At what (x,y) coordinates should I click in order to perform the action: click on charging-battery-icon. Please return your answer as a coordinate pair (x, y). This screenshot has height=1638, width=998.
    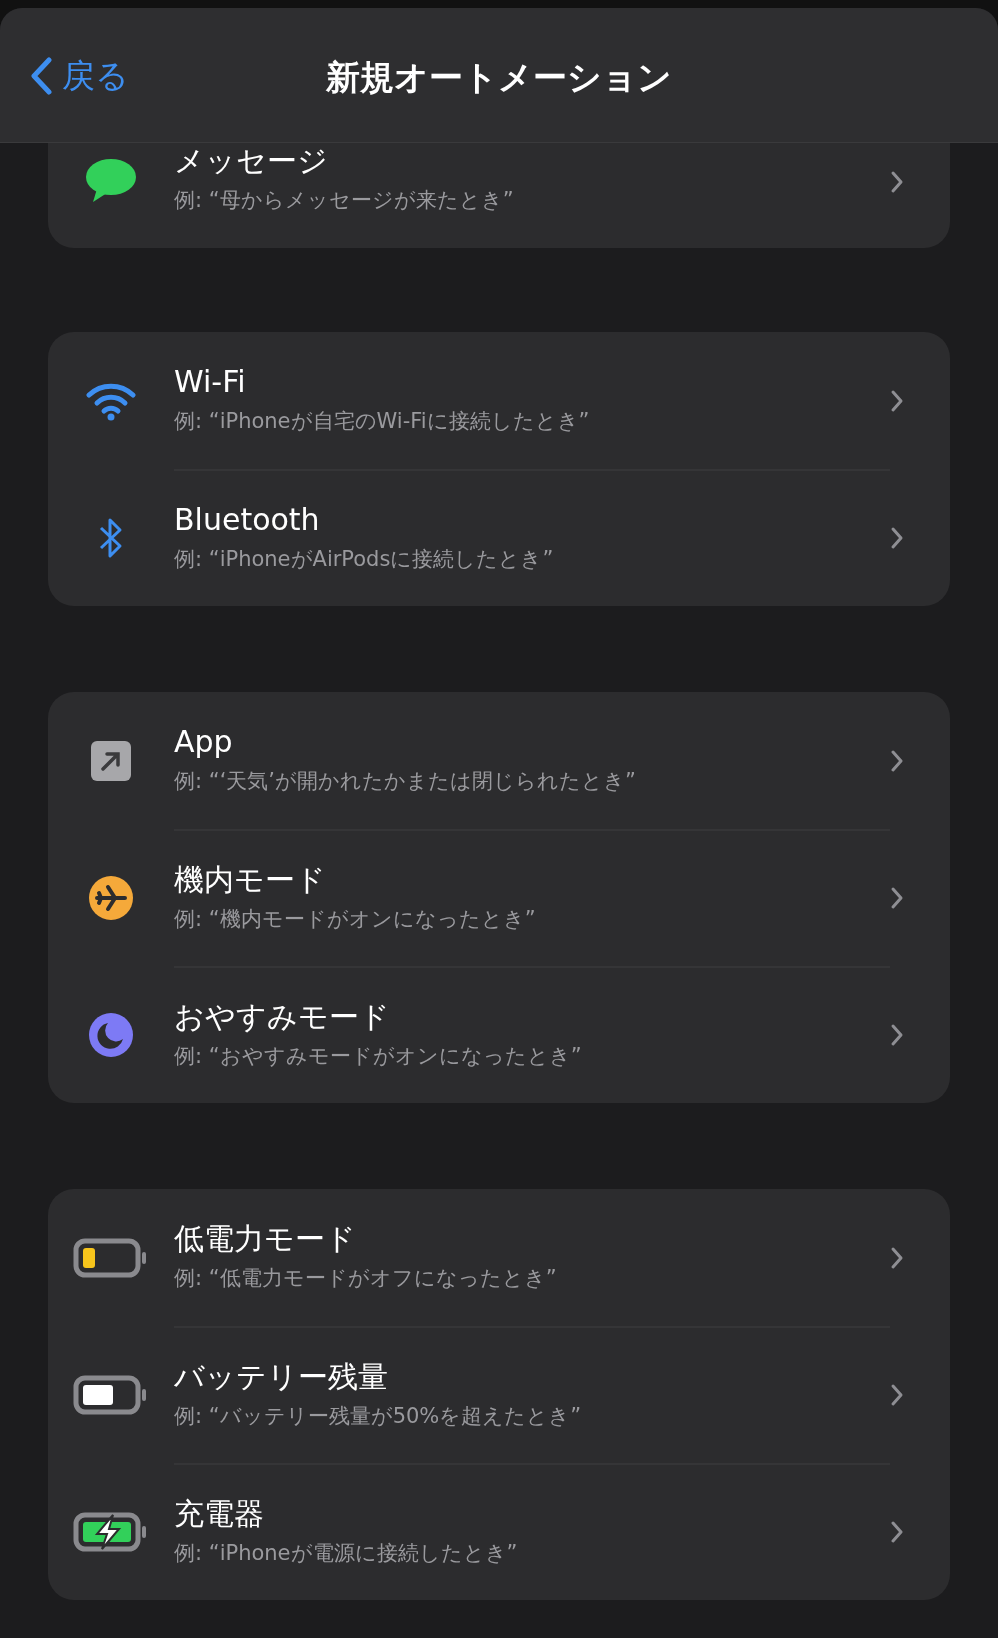
    Looking at the image, I should click on (111, 1531).